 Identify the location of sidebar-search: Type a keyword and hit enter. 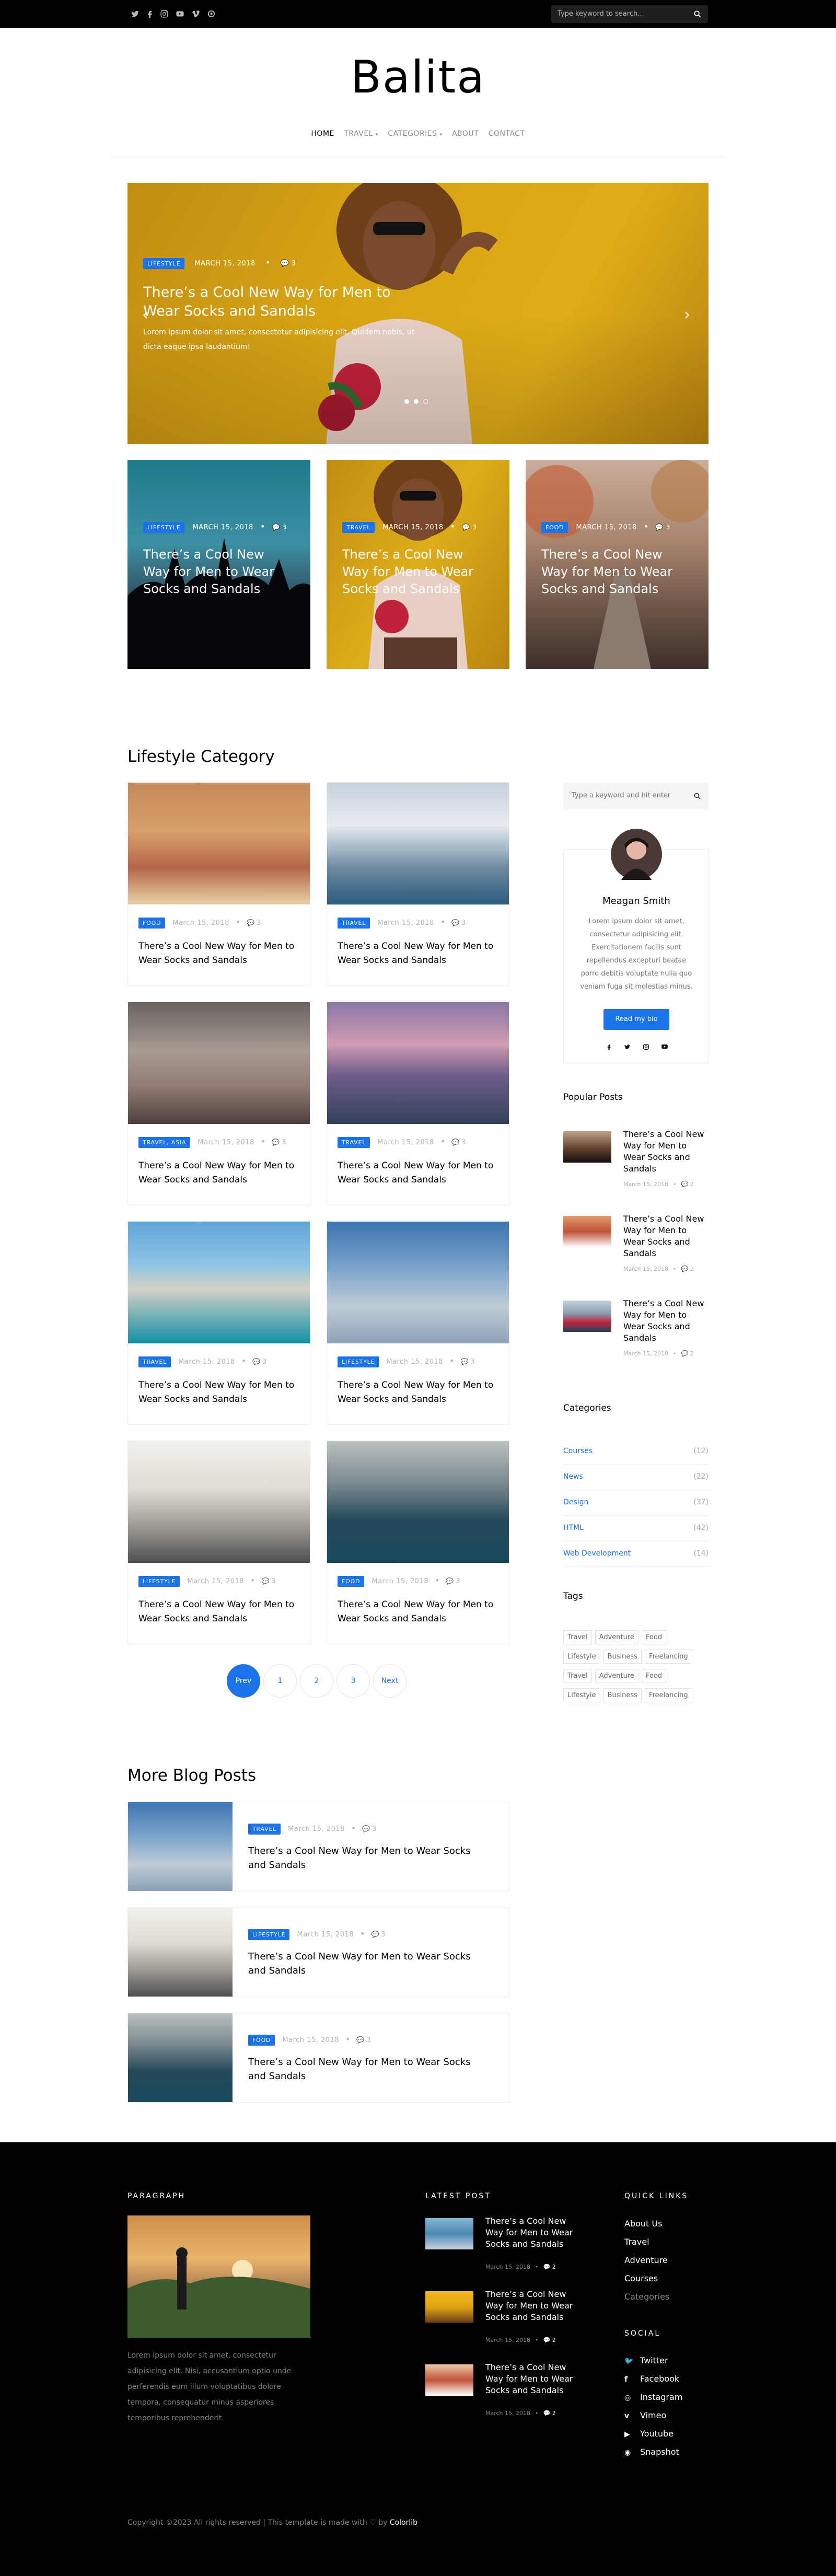
(636, 796).